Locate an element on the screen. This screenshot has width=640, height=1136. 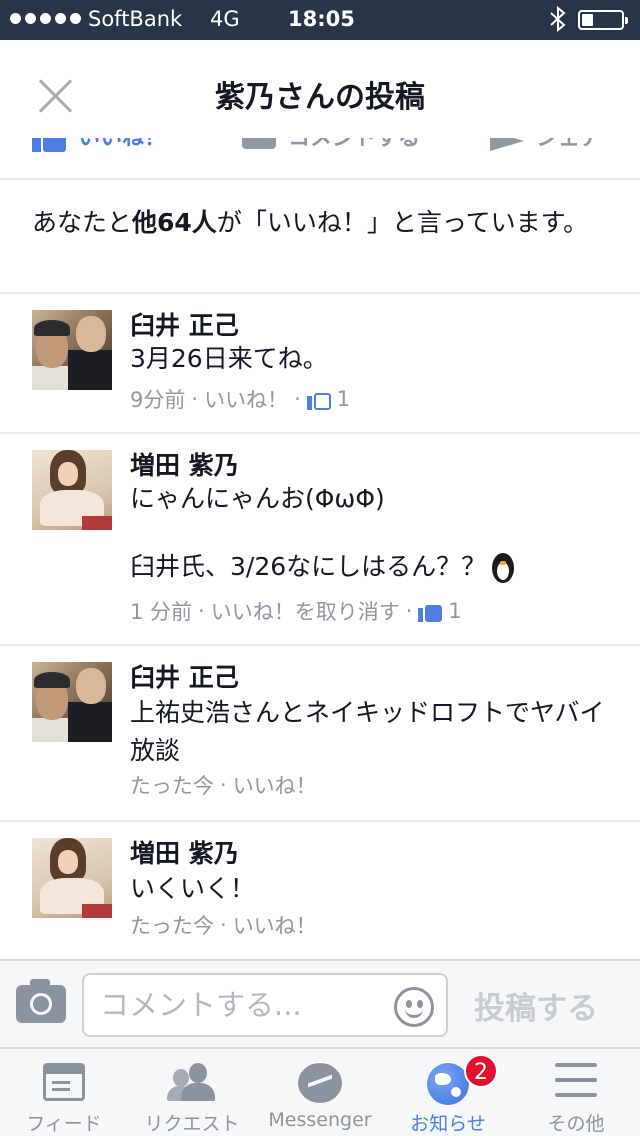
tab-label: リクエスト is located at coordinates (192, 1124).